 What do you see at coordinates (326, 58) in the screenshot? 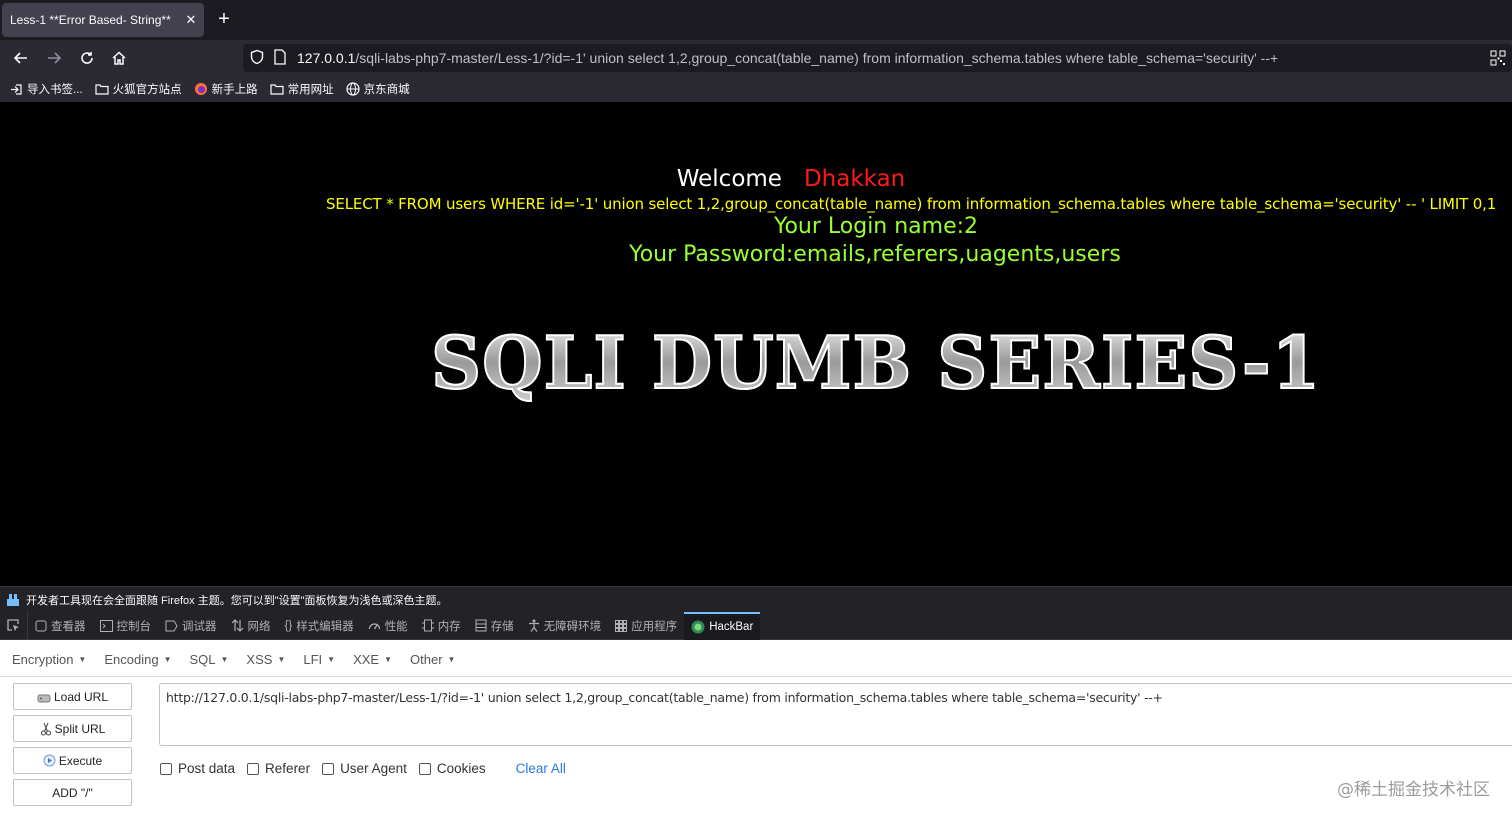
I see `url-host: 127.0.0.1` at bounding box center [326, 58].